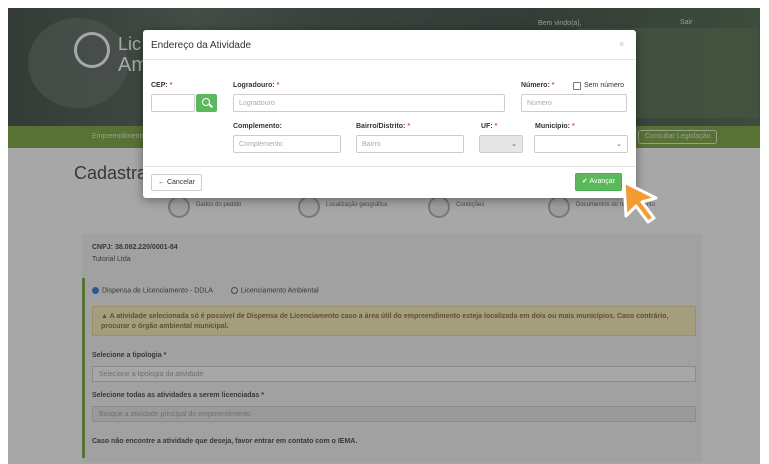  Describe the element at coordinates (287, 144) in the screenshot. I see `complemento-input` at that location.